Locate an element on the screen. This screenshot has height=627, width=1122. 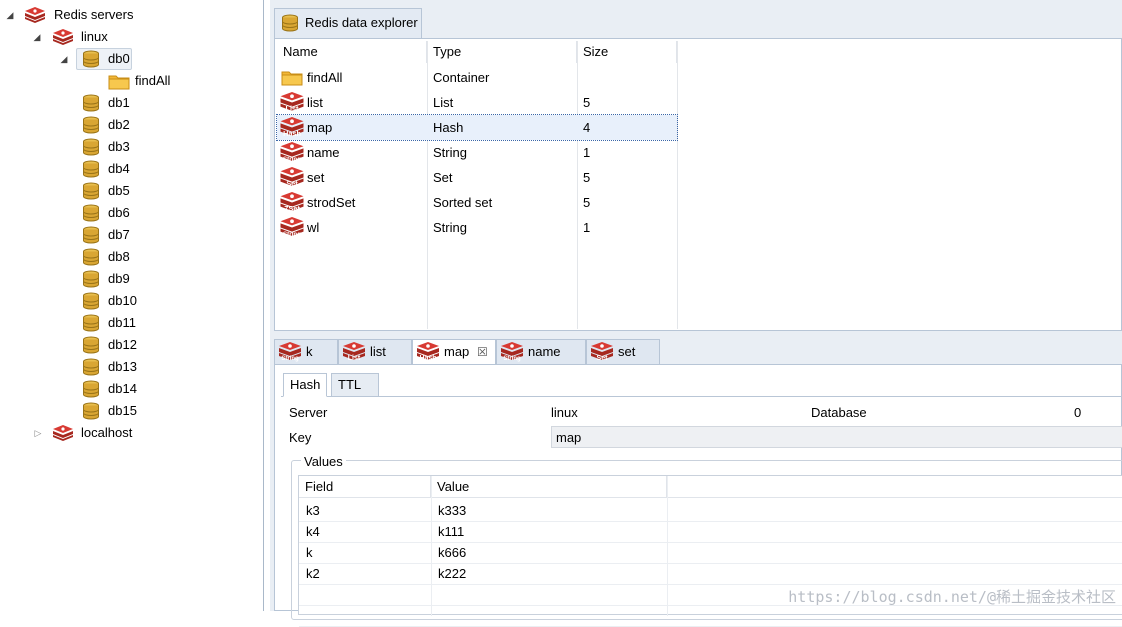
key-size-cell: 1 is located at coordinates (587, 152).